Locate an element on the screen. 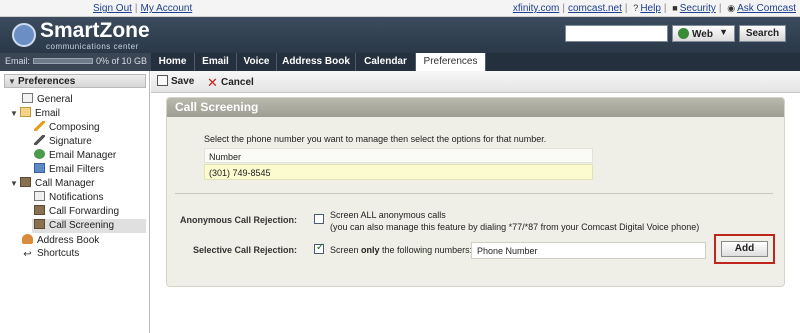 The width and height of the screenshot is (800, 333). sidebar-item-notifications: Notifications is located at coordinates (68, 198).